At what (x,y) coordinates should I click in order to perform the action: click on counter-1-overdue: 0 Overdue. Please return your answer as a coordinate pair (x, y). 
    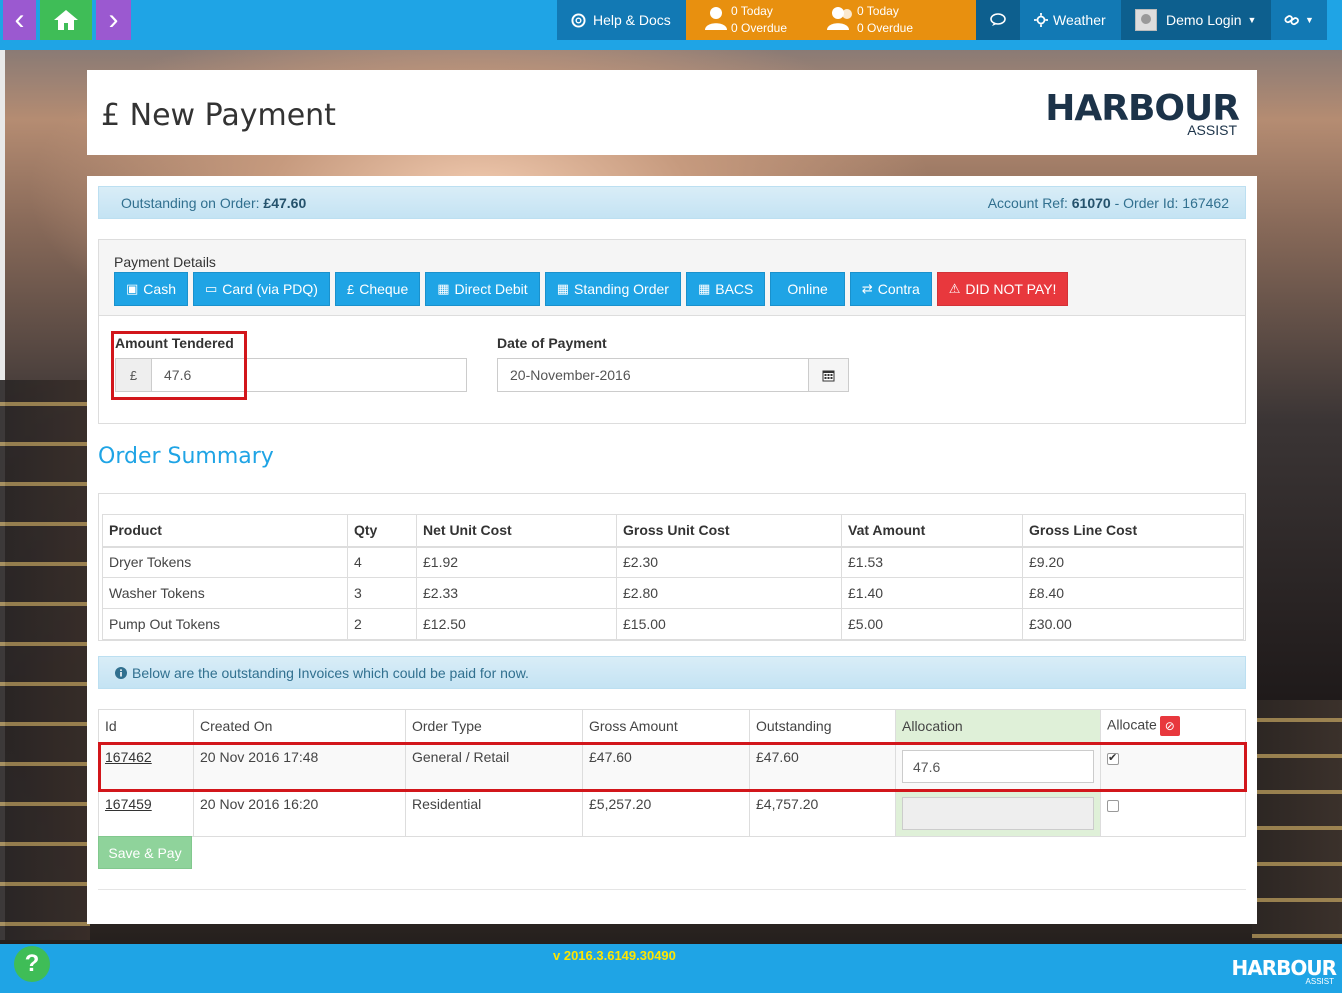
    Looking at the image, I should click on (759, 28).